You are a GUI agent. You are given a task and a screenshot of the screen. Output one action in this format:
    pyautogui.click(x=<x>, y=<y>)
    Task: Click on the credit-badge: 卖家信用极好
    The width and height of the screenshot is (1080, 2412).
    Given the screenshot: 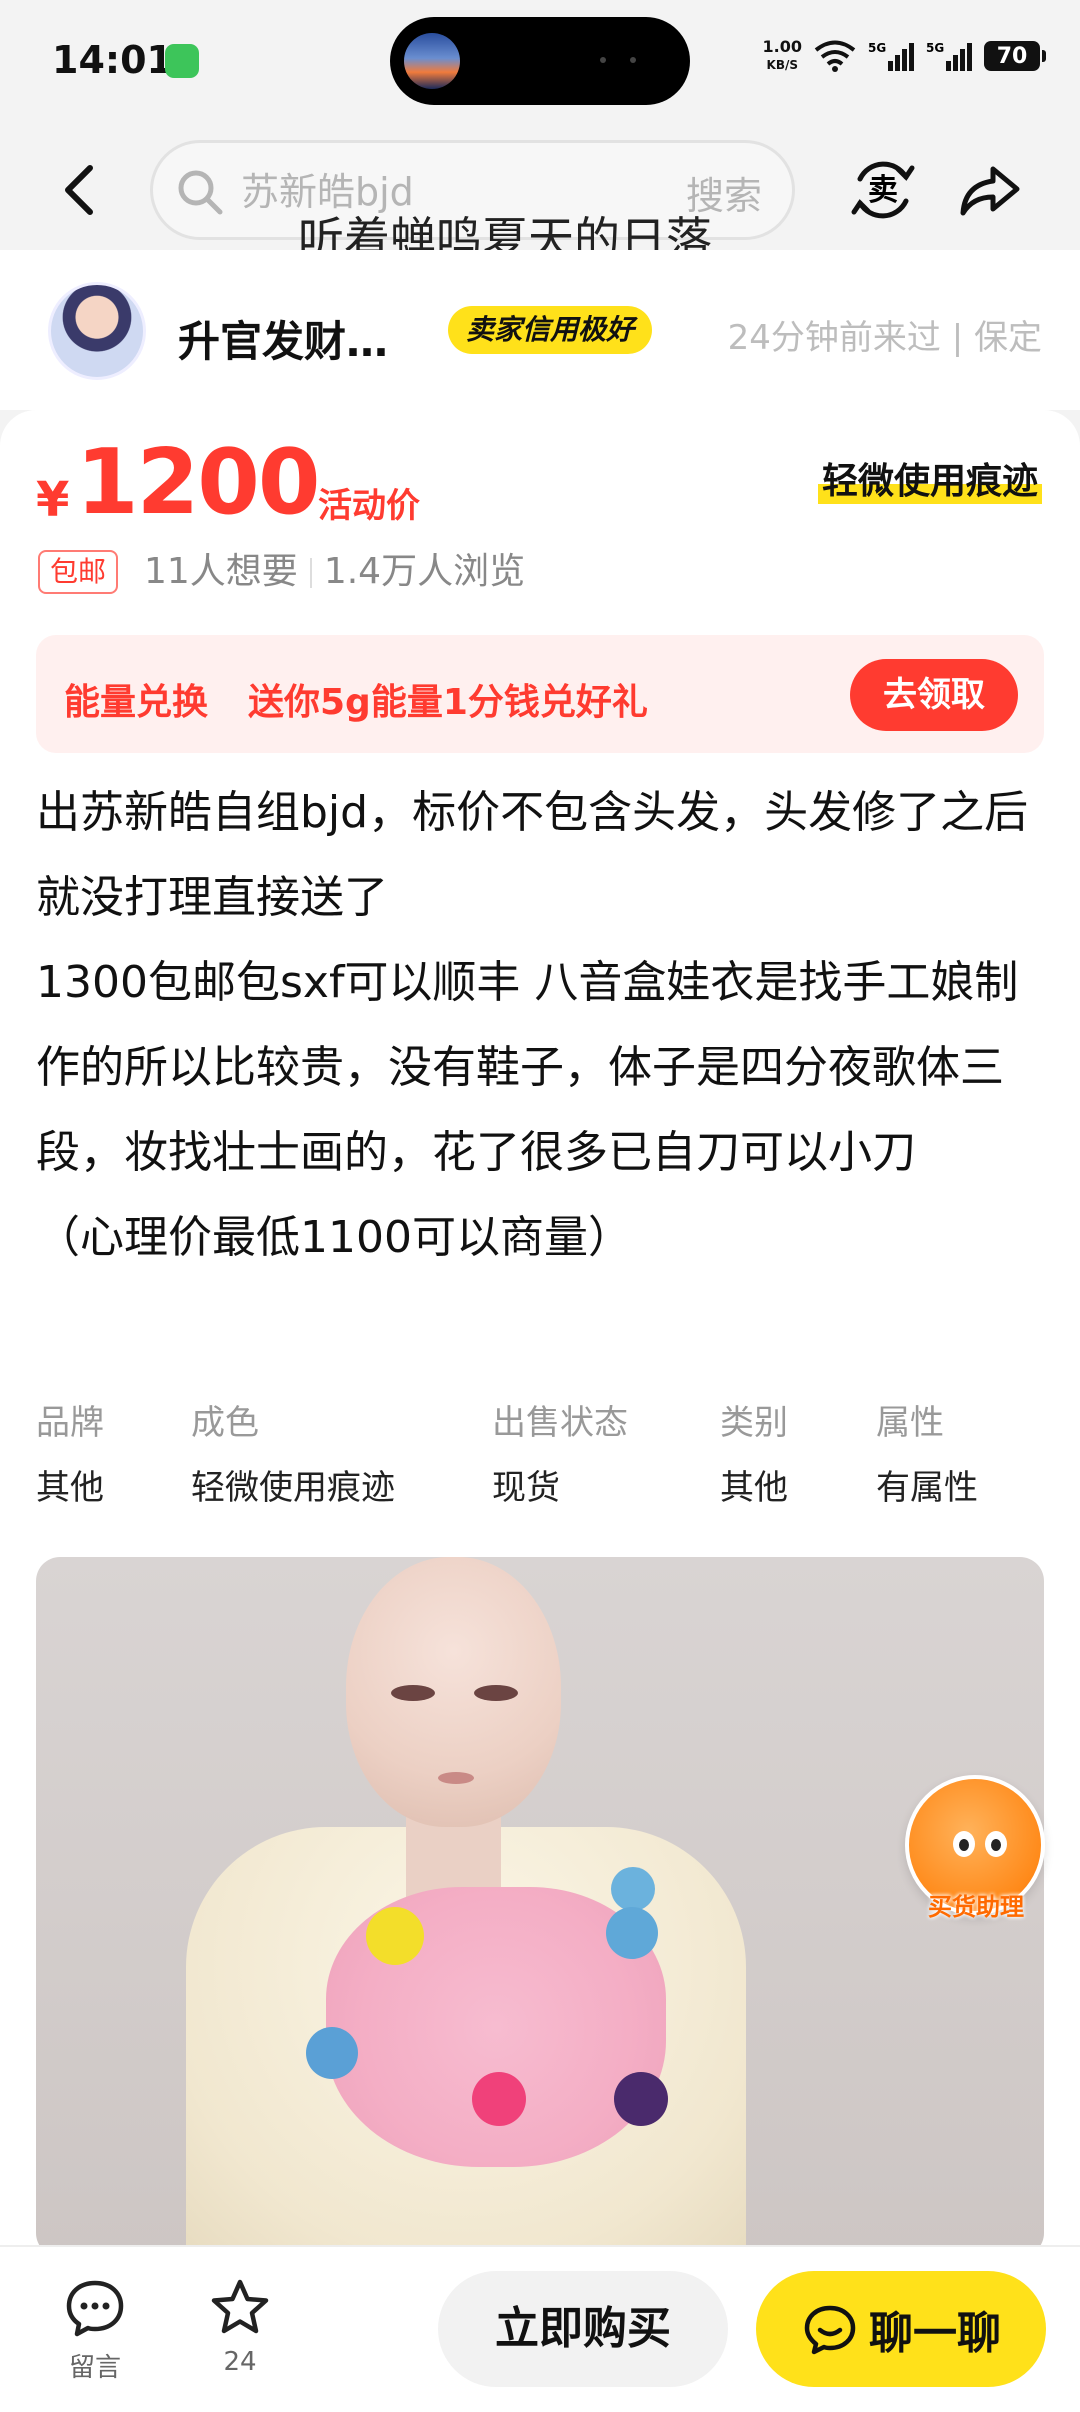 What is the action you would take?
    pyautogui.click(x=550, y=330)
    